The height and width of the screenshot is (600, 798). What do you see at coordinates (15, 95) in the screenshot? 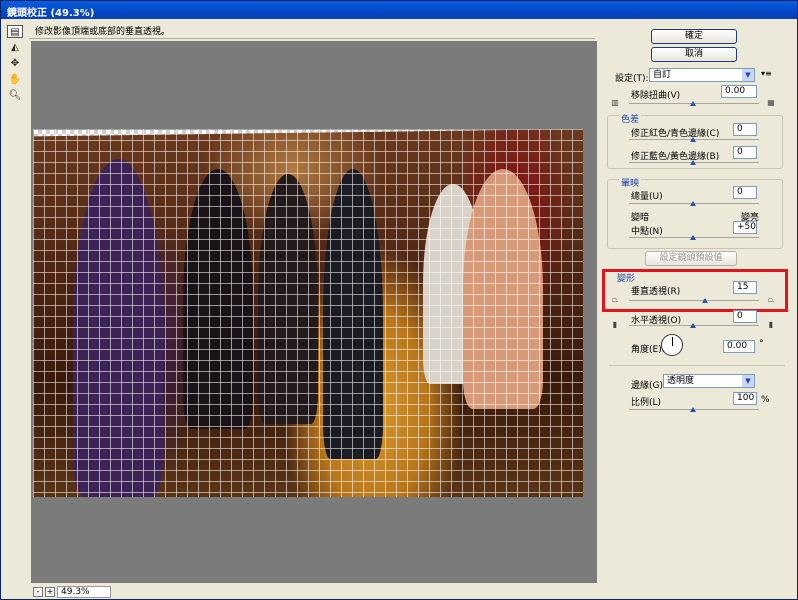
I see `zoom-tool-icon: 🔍︎` at bounding box center [15, 95].